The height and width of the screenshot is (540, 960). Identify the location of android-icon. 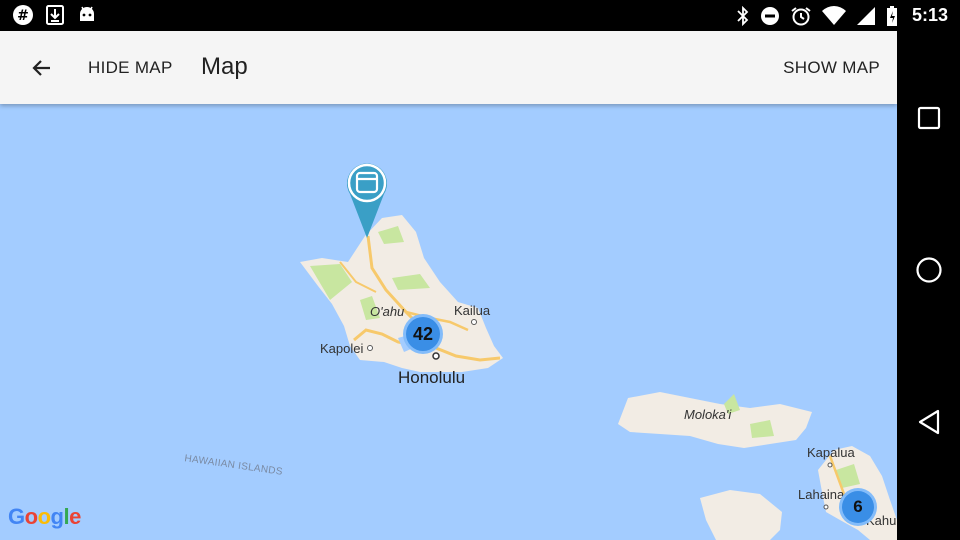
(87, 15).